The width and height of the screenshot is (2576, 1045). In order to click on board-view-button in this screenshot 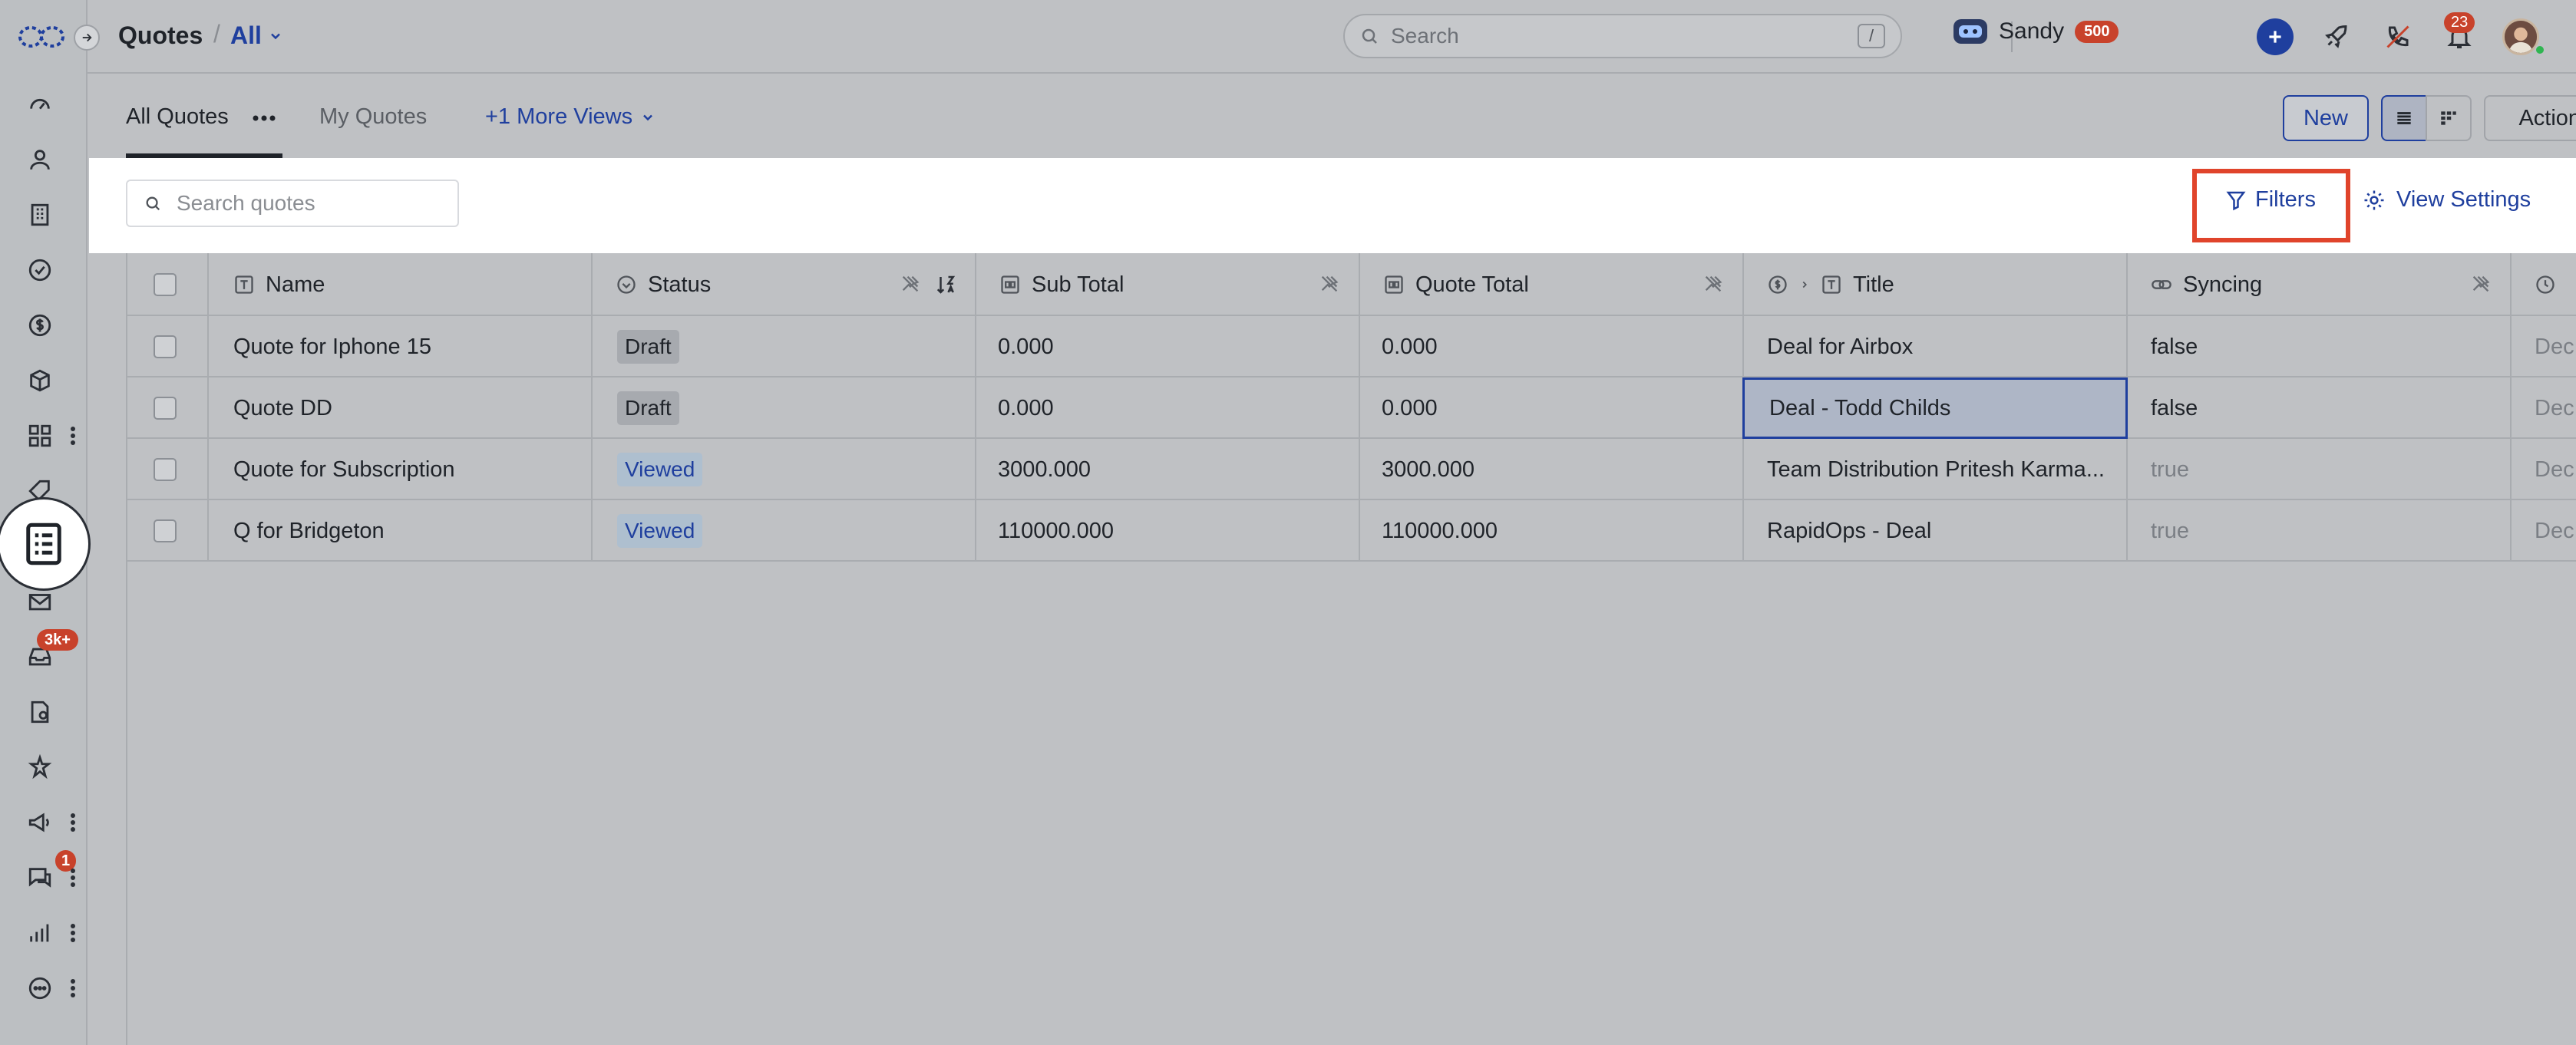, I will do `click(2449, 118)`.